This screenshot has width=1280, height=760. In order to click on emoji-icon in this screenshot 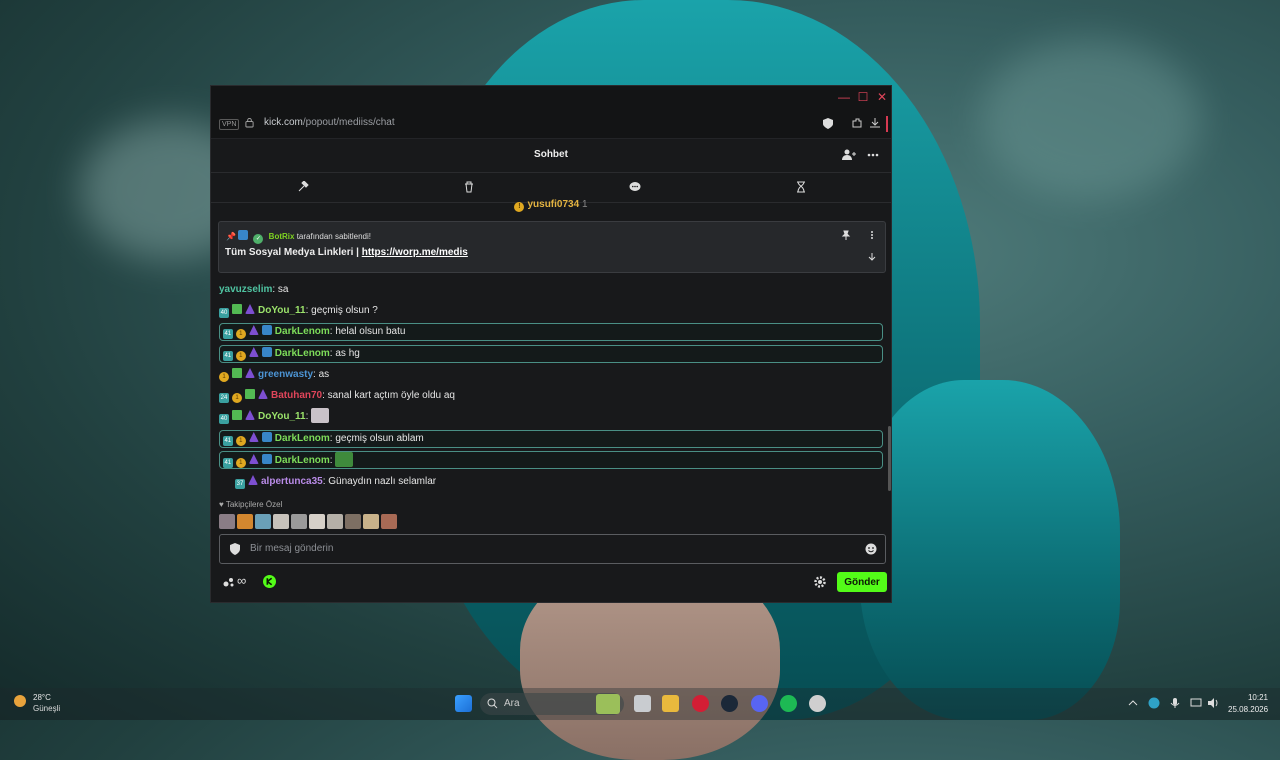, I will do `click(871, 549)`.